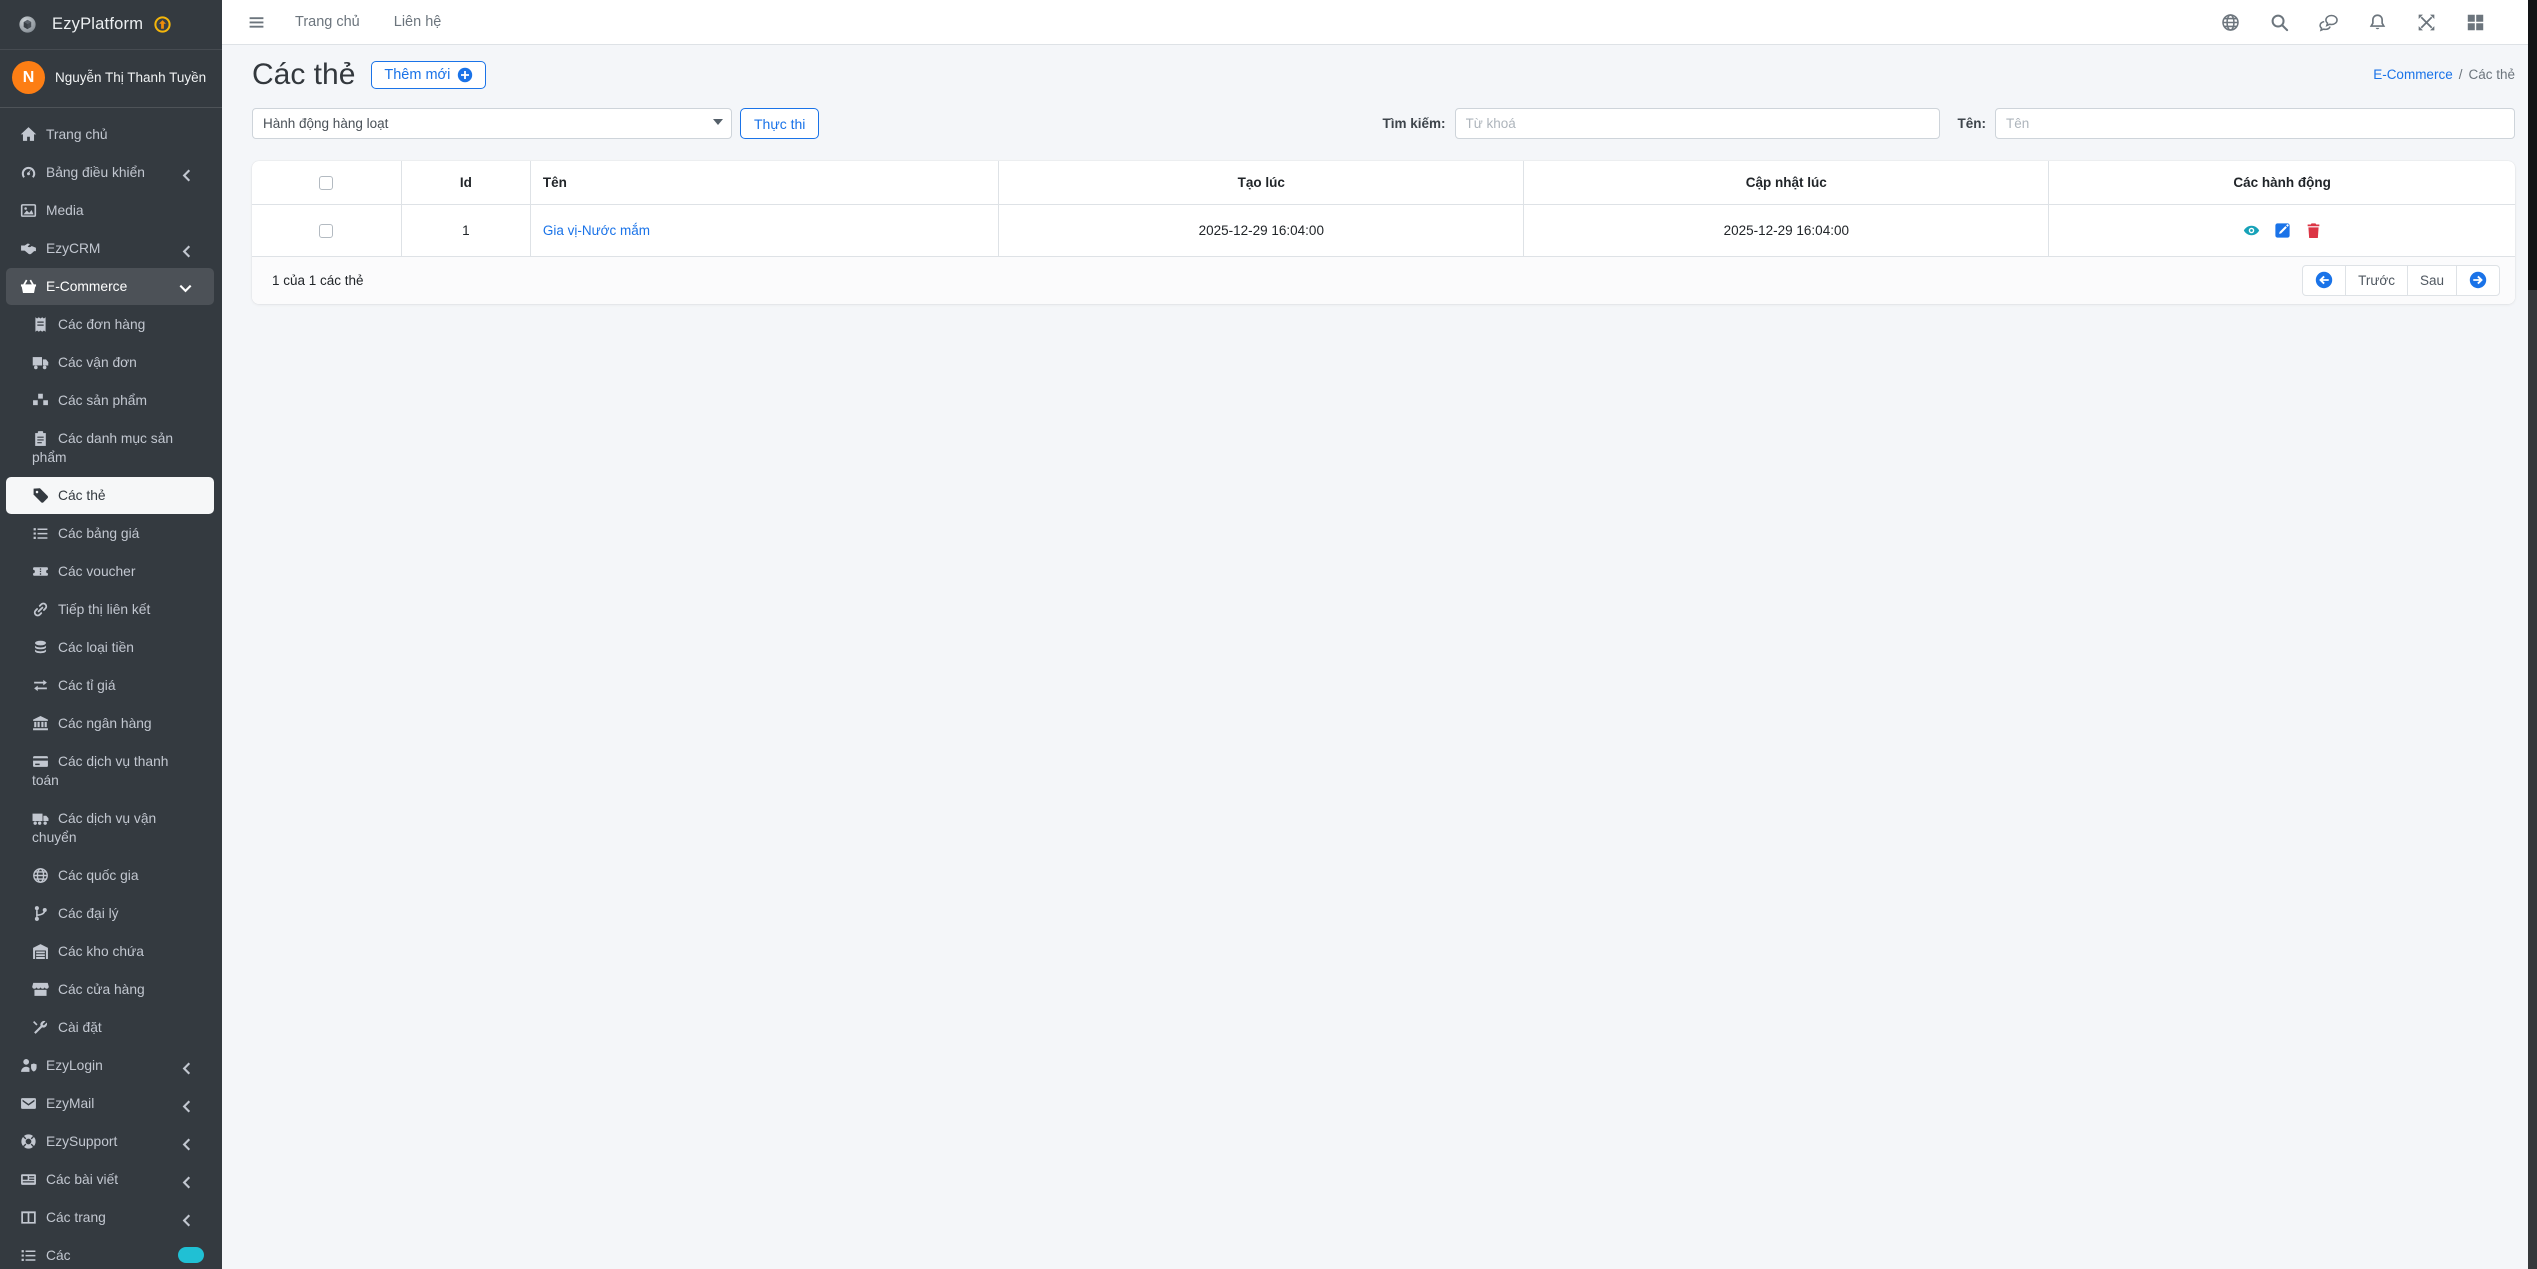  Describe the element at coordinates (418, 22) in the screenshot. I see `navbar-link-contact: Liên hệ` at that location.